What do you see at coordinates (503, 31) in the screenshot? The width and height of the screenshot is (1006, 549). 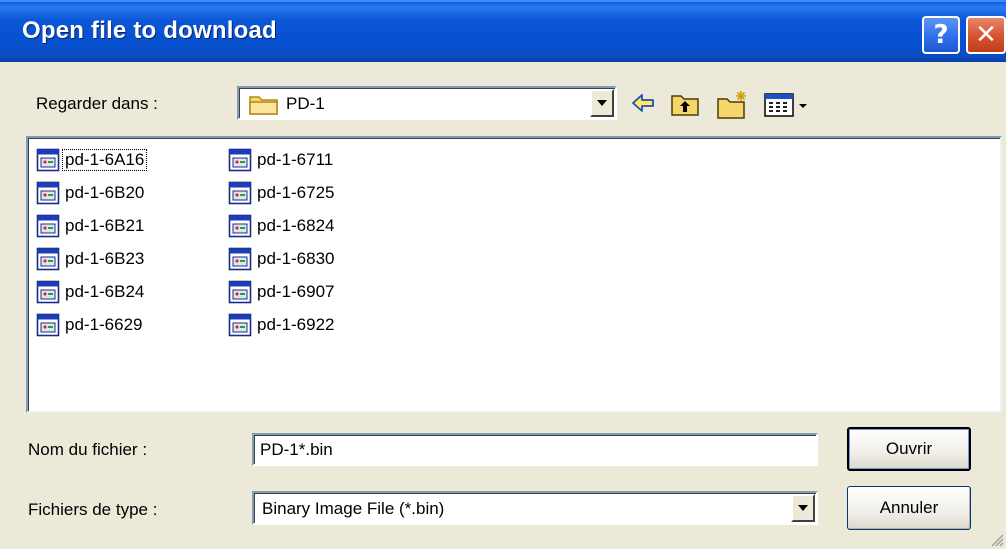 I see `title-bar: Open file to download ? ✕` at bounding box center [503, 31].